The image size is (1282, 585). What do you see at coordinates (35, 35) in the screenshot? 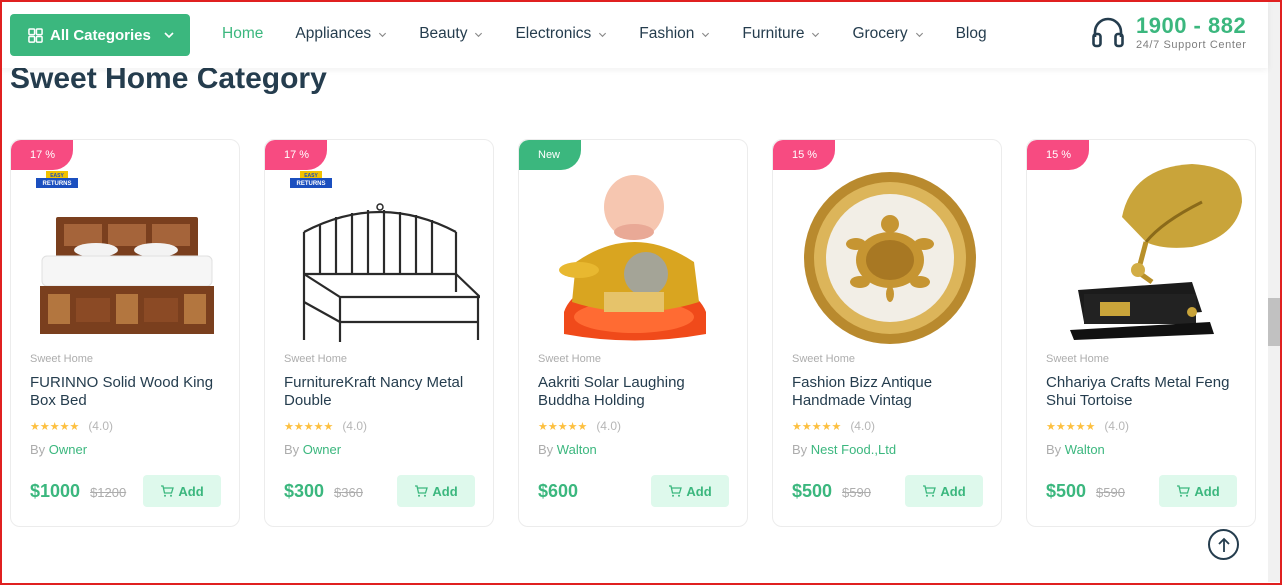
I see `grid-icon` at bounding box center [35, 35].